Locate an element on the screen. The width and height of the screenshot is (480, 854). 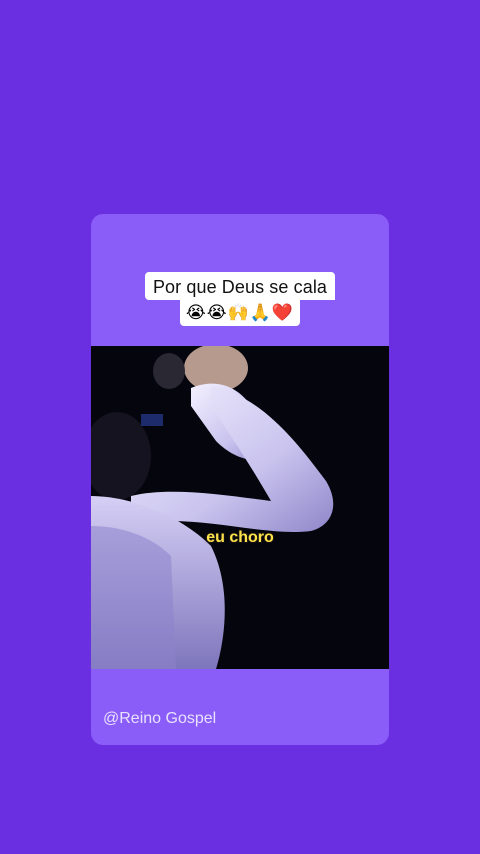
account-handle: @Reino Gospel is located at coordinates (159, 719).